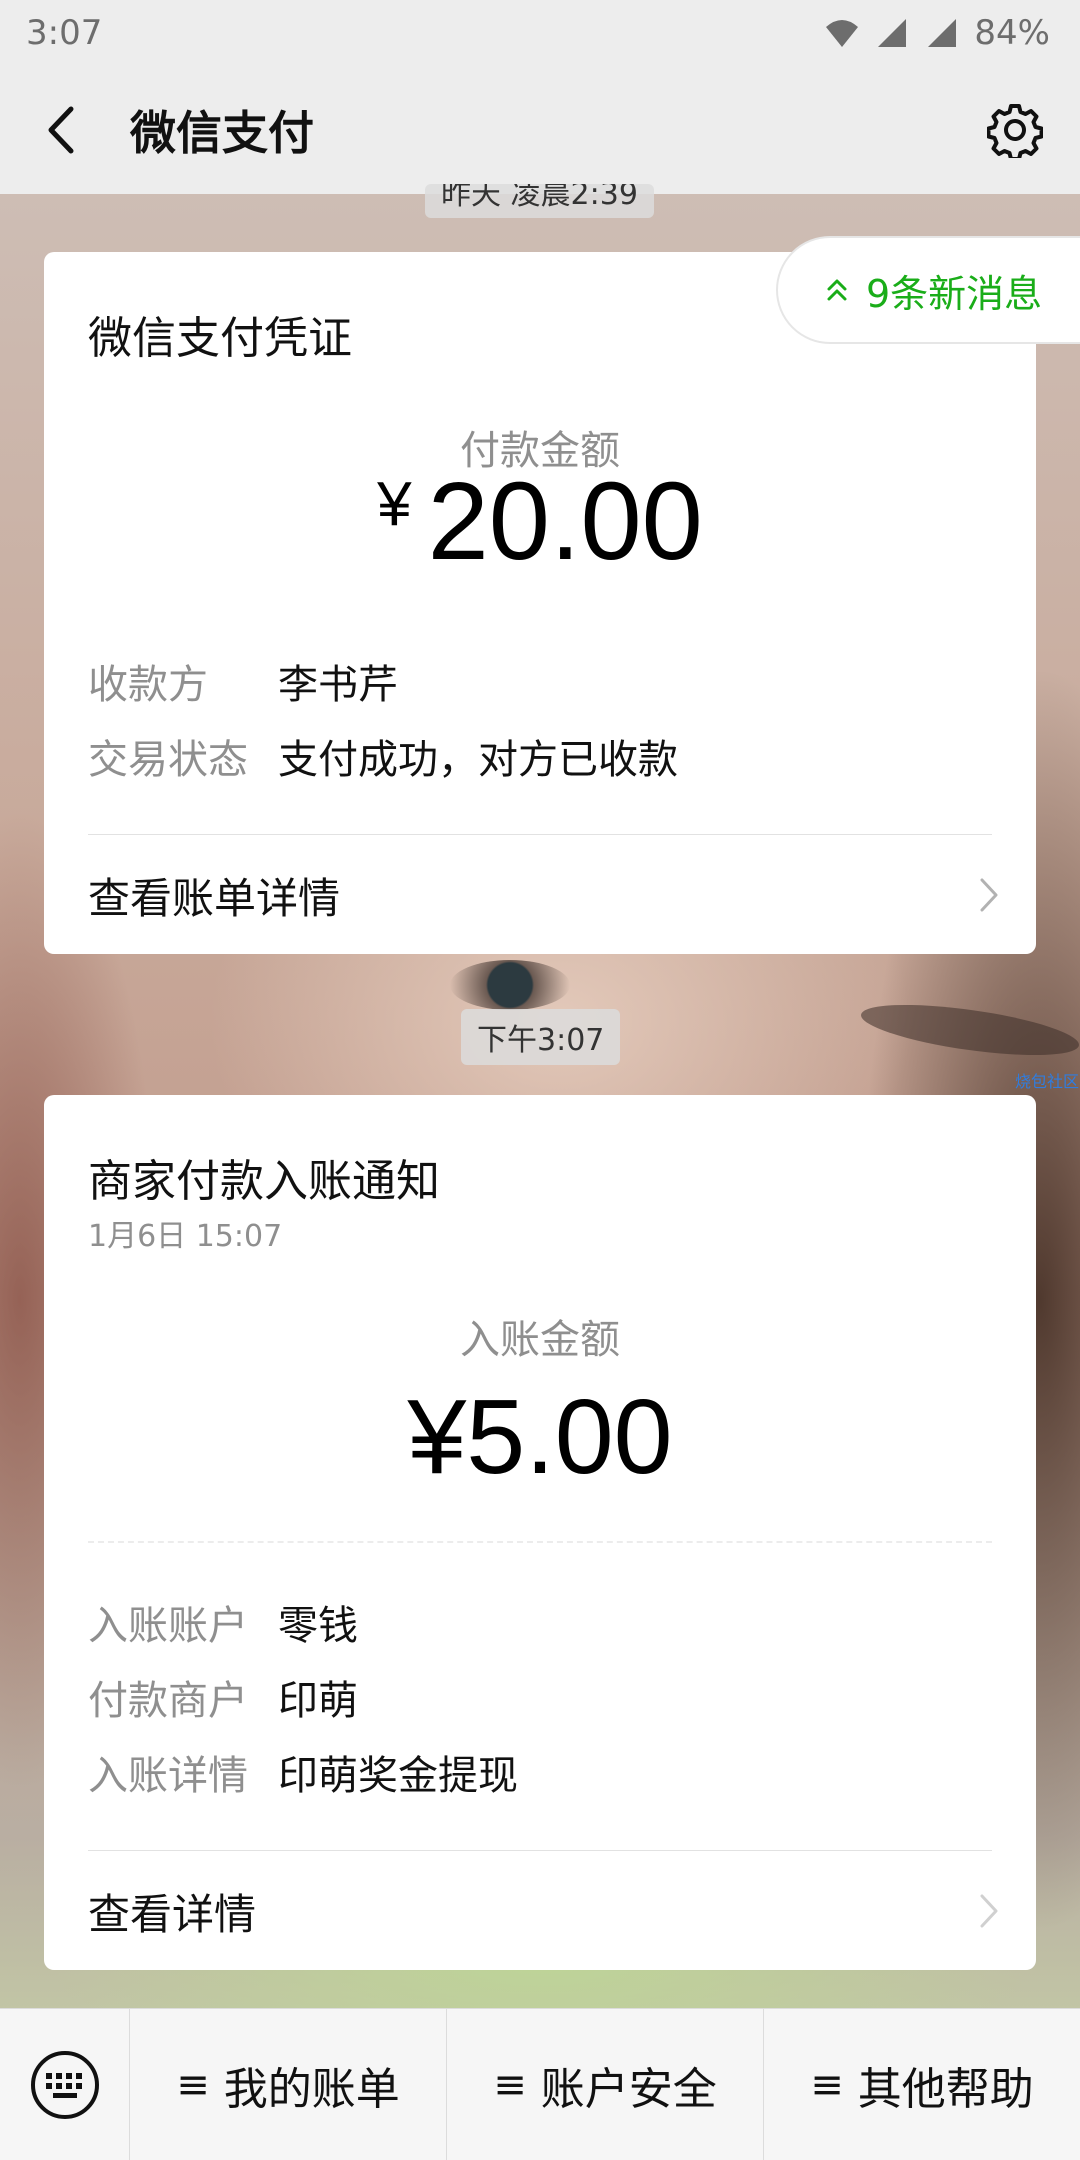 The height and width of the screenshot is (2160, 1080). Describe the element at coordinates (478, 760) in the screenshot. I see `field-value: 支付成功，对方已收款` at that location.